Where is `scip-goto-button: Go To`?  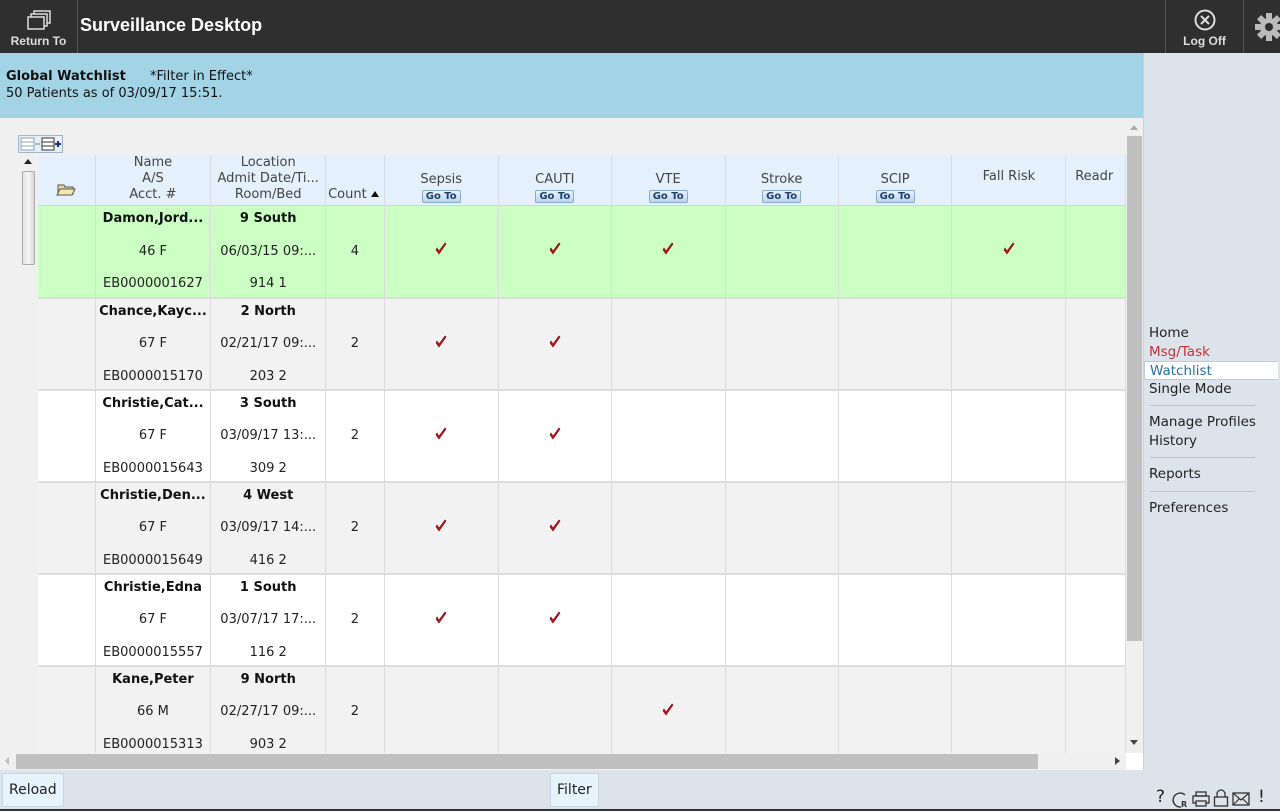
scip-goto-button: Go To is located at coordinates (895, 196).